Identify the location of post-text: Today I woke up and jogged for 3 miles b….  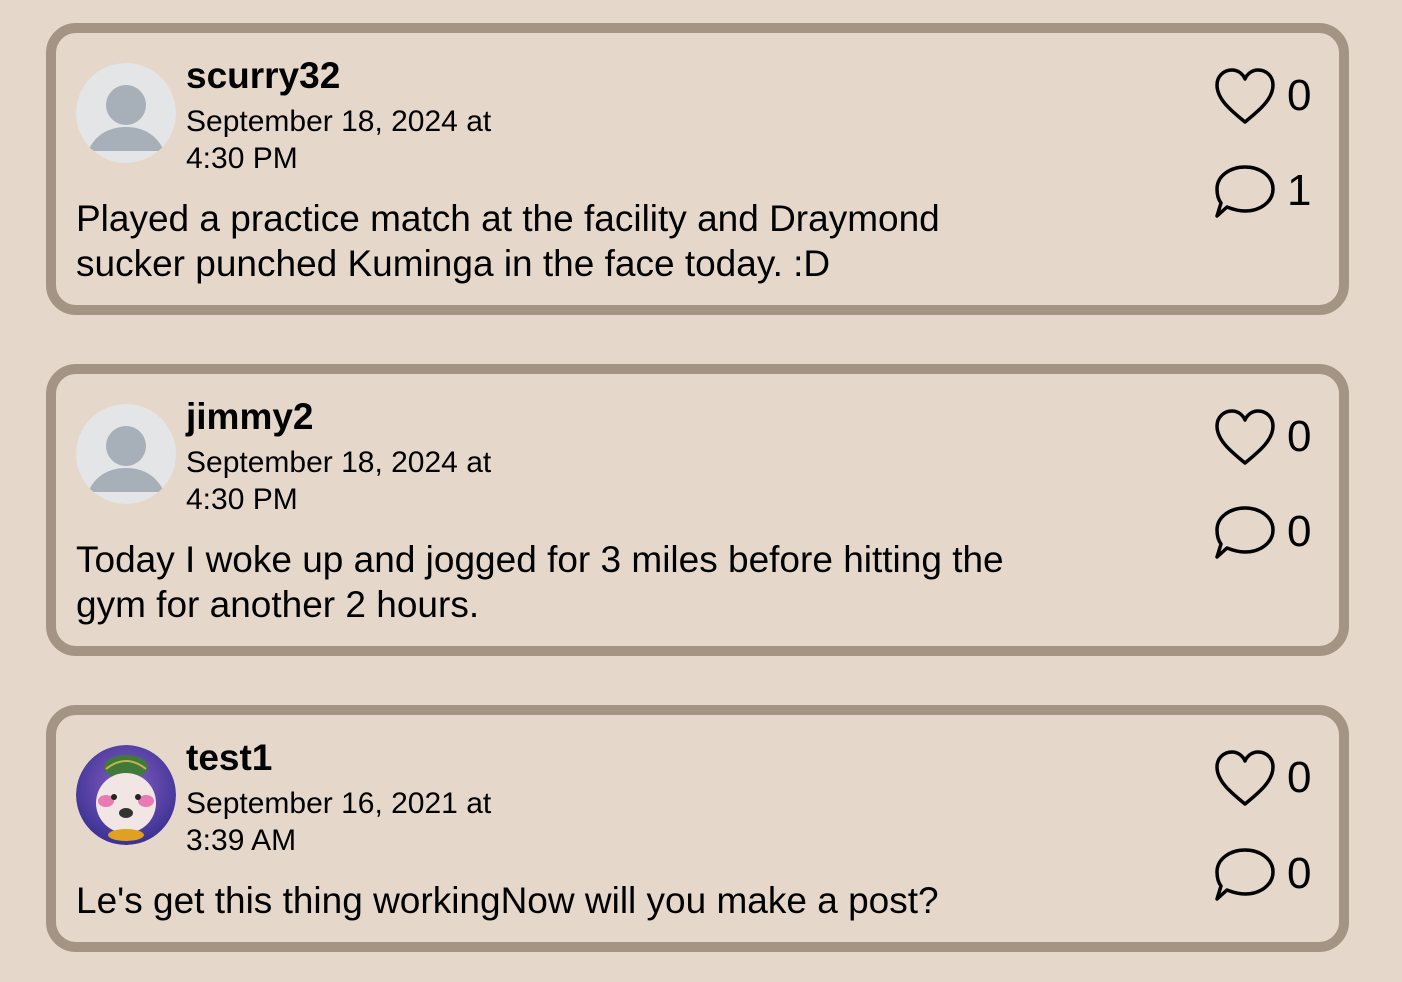
(540, 582).